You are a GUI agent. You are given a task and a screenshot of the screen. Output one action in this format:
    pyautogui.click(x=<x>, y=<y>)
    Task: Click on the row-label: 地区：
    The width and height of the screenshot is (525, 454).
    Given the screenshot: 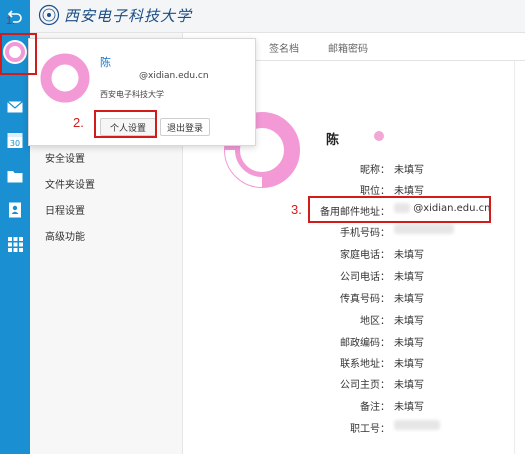 What is the action you would take?
    pyautogui.click(x=375, y=321)
    